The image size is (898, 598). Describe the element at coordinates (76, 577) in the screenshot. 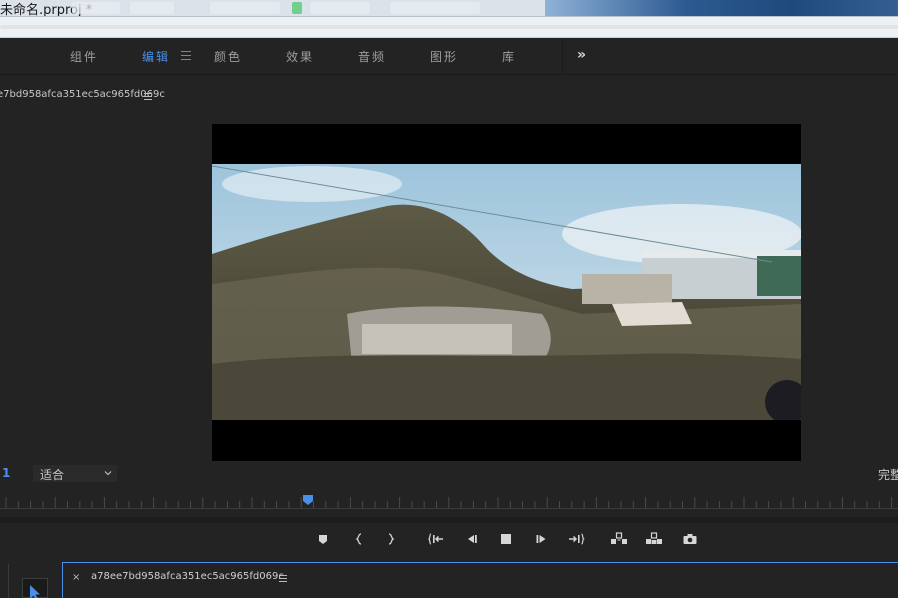

I see `close-icon: ×` at that location.